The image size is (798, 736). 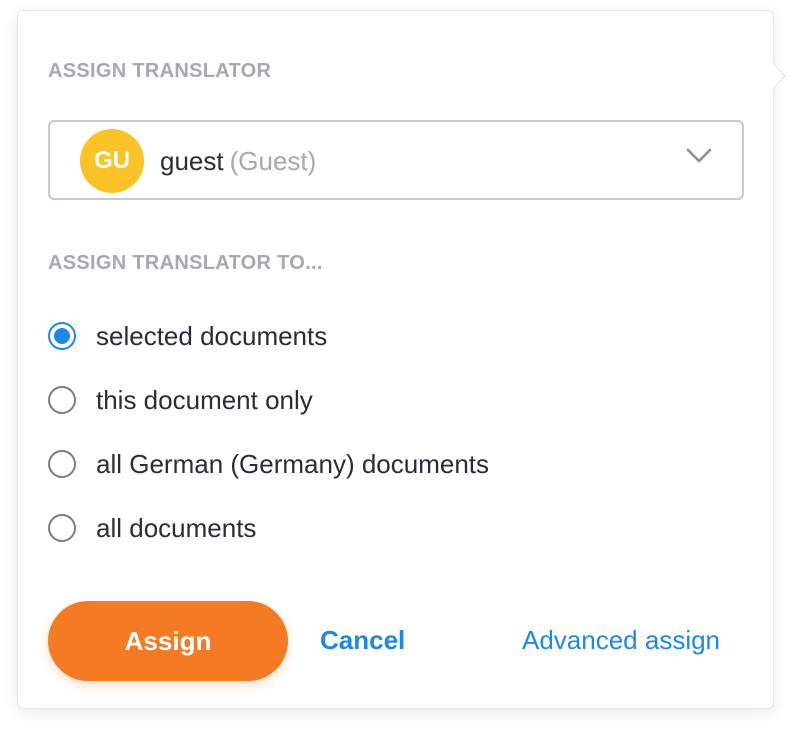 I want to click on radio-option-all-documents: all documents, so click(x=152, y=528).